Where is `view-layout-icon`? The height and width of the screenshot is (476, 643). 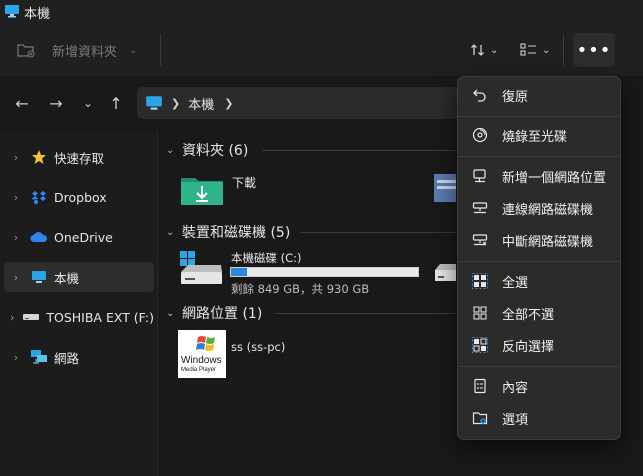 view-layout-icon is located at coordinates (528, 49).